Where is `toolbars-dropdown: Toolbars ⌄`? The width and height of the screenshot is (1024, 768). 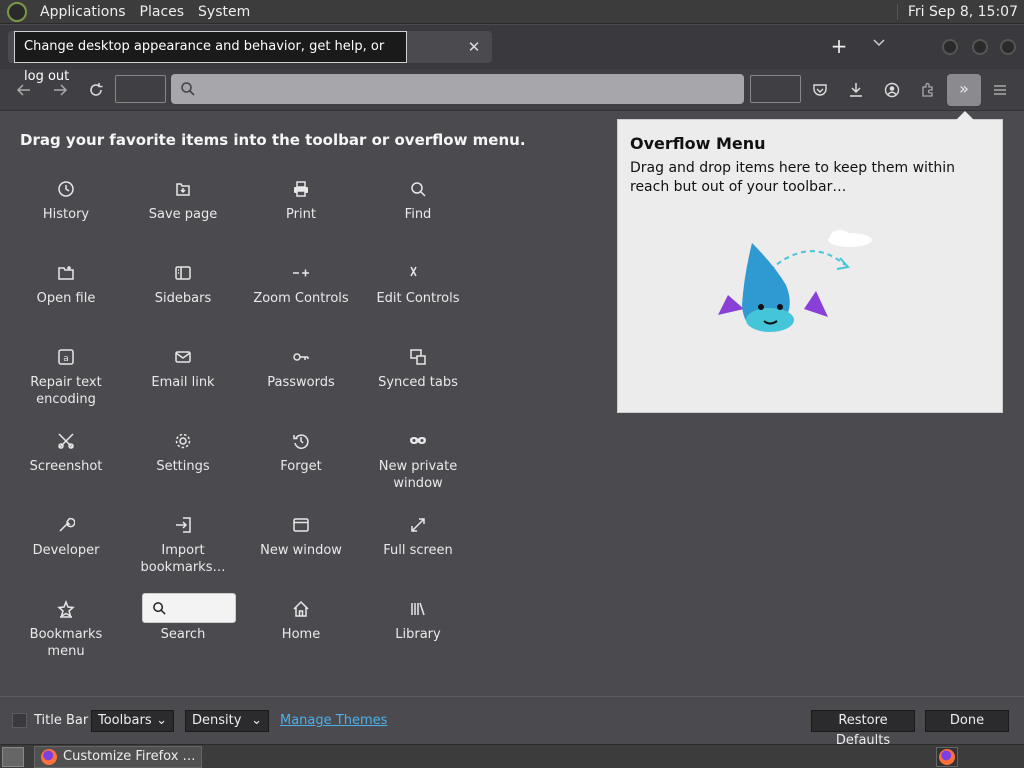 toolbars-dropdown: Toolbars ⌄ is located at coordinates (132, 721).